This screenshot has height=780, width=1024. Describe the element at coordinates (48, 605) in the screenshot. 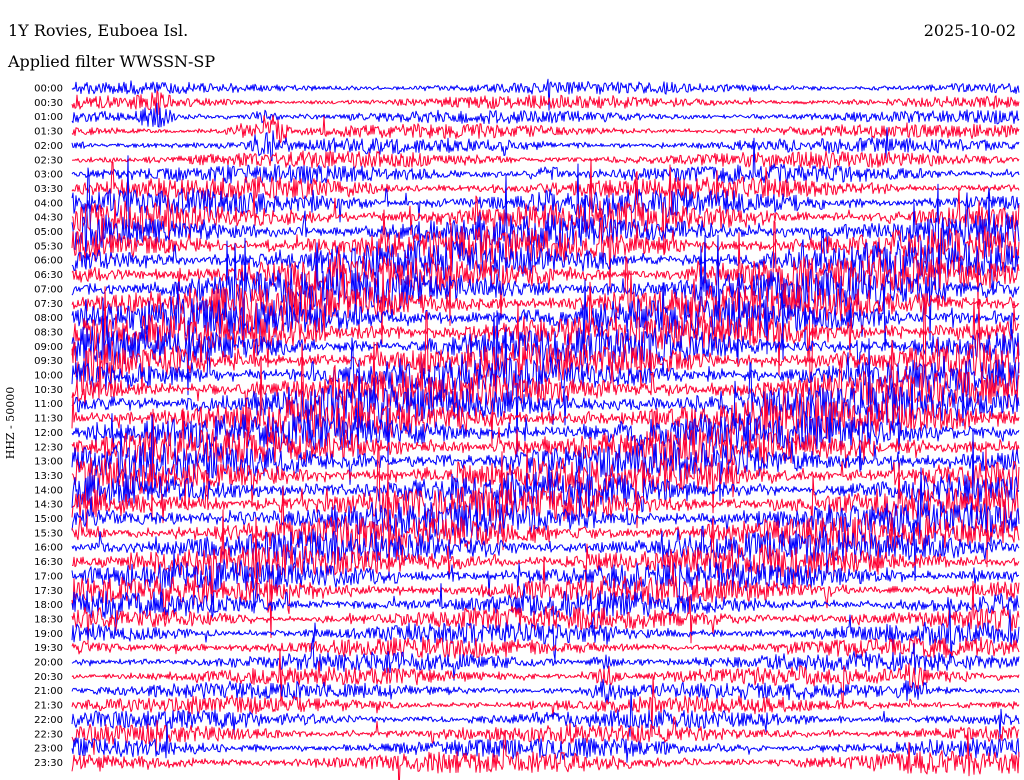

I see `time-label-1800: 18:00` at that location.